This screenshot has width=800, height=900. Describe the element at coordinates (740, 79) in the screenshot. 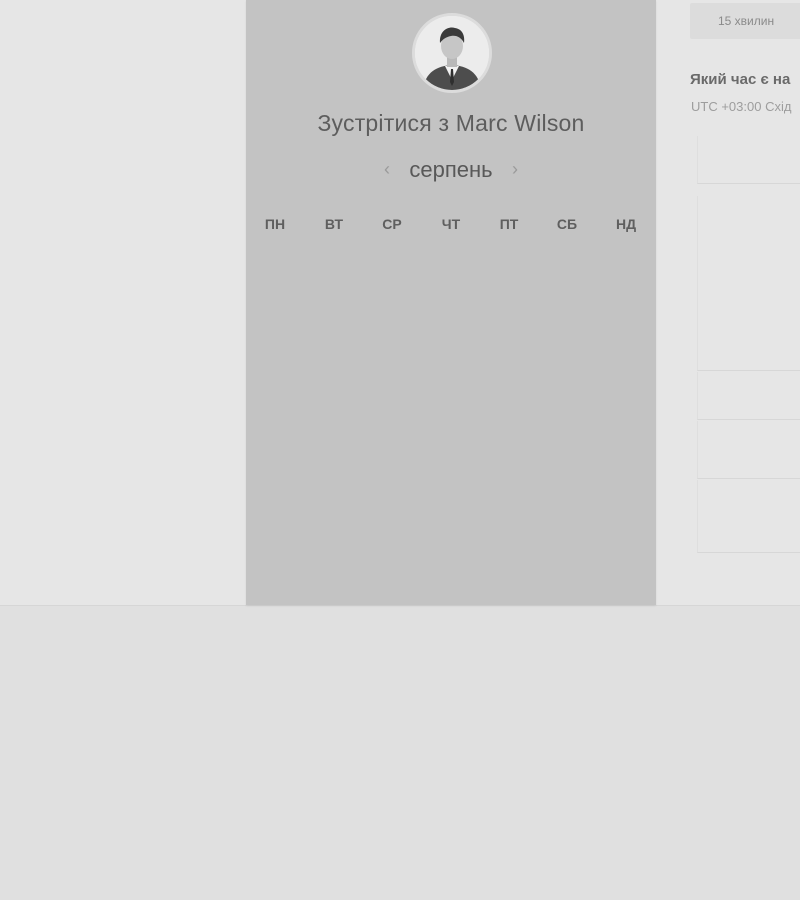

I see `timezone-question: Який час є на` at that location.